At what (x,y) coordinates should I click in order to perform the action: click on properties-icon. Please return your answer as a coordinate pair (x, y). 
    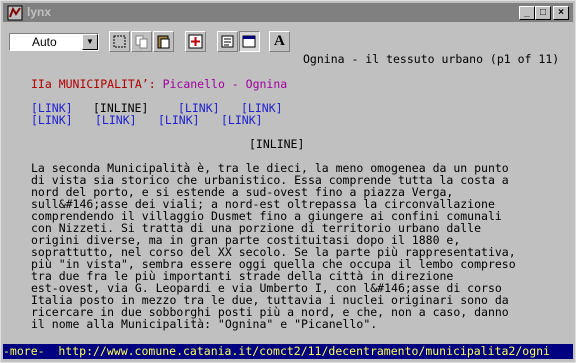
    Looking at the image, I should click on (227, 41).